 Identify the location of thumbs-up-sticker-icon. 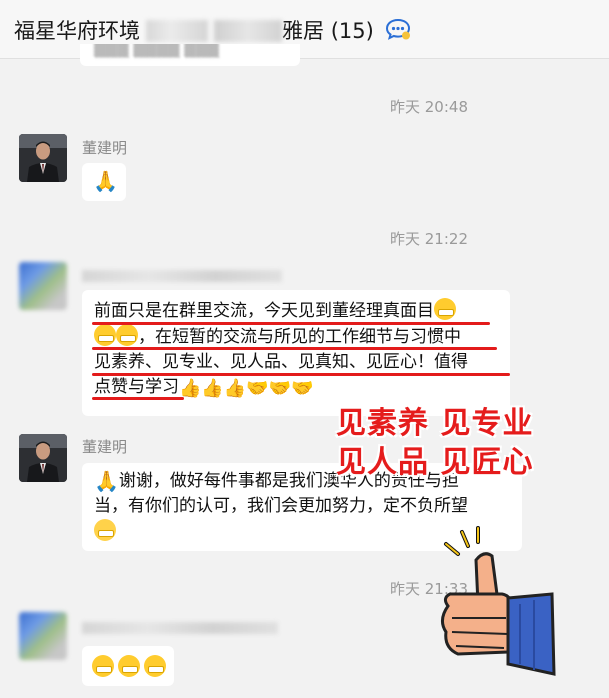
(498, 601).